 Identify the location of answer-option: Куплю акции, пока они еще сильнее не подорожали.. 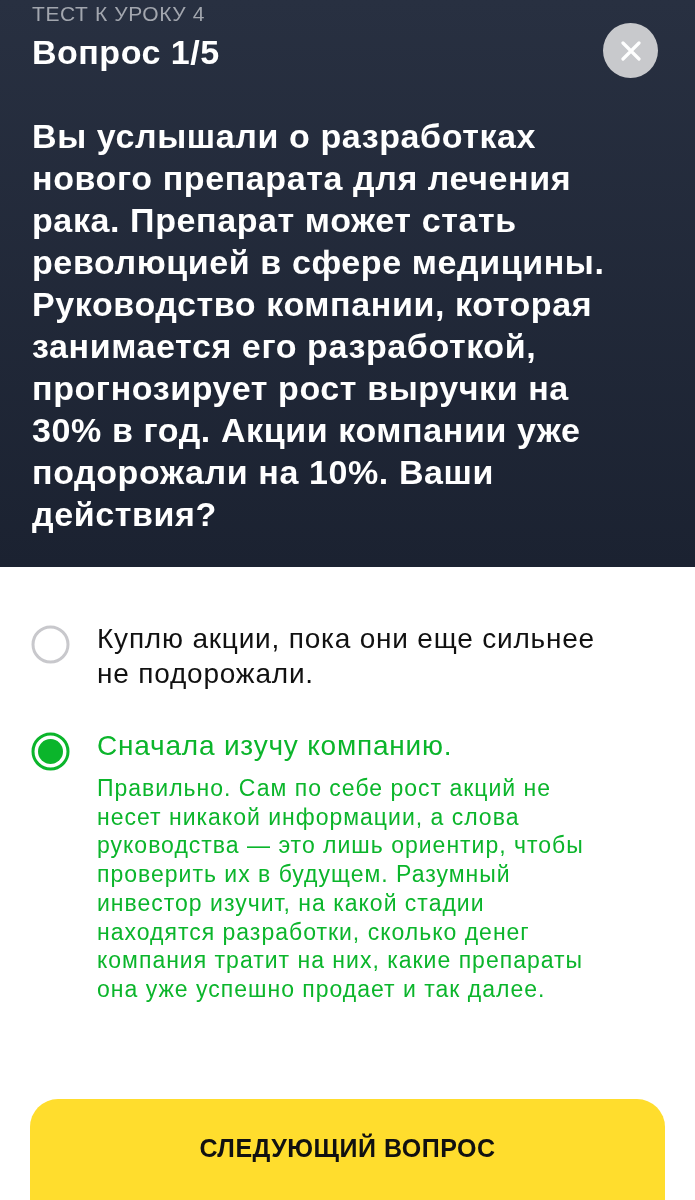
(362, 656).